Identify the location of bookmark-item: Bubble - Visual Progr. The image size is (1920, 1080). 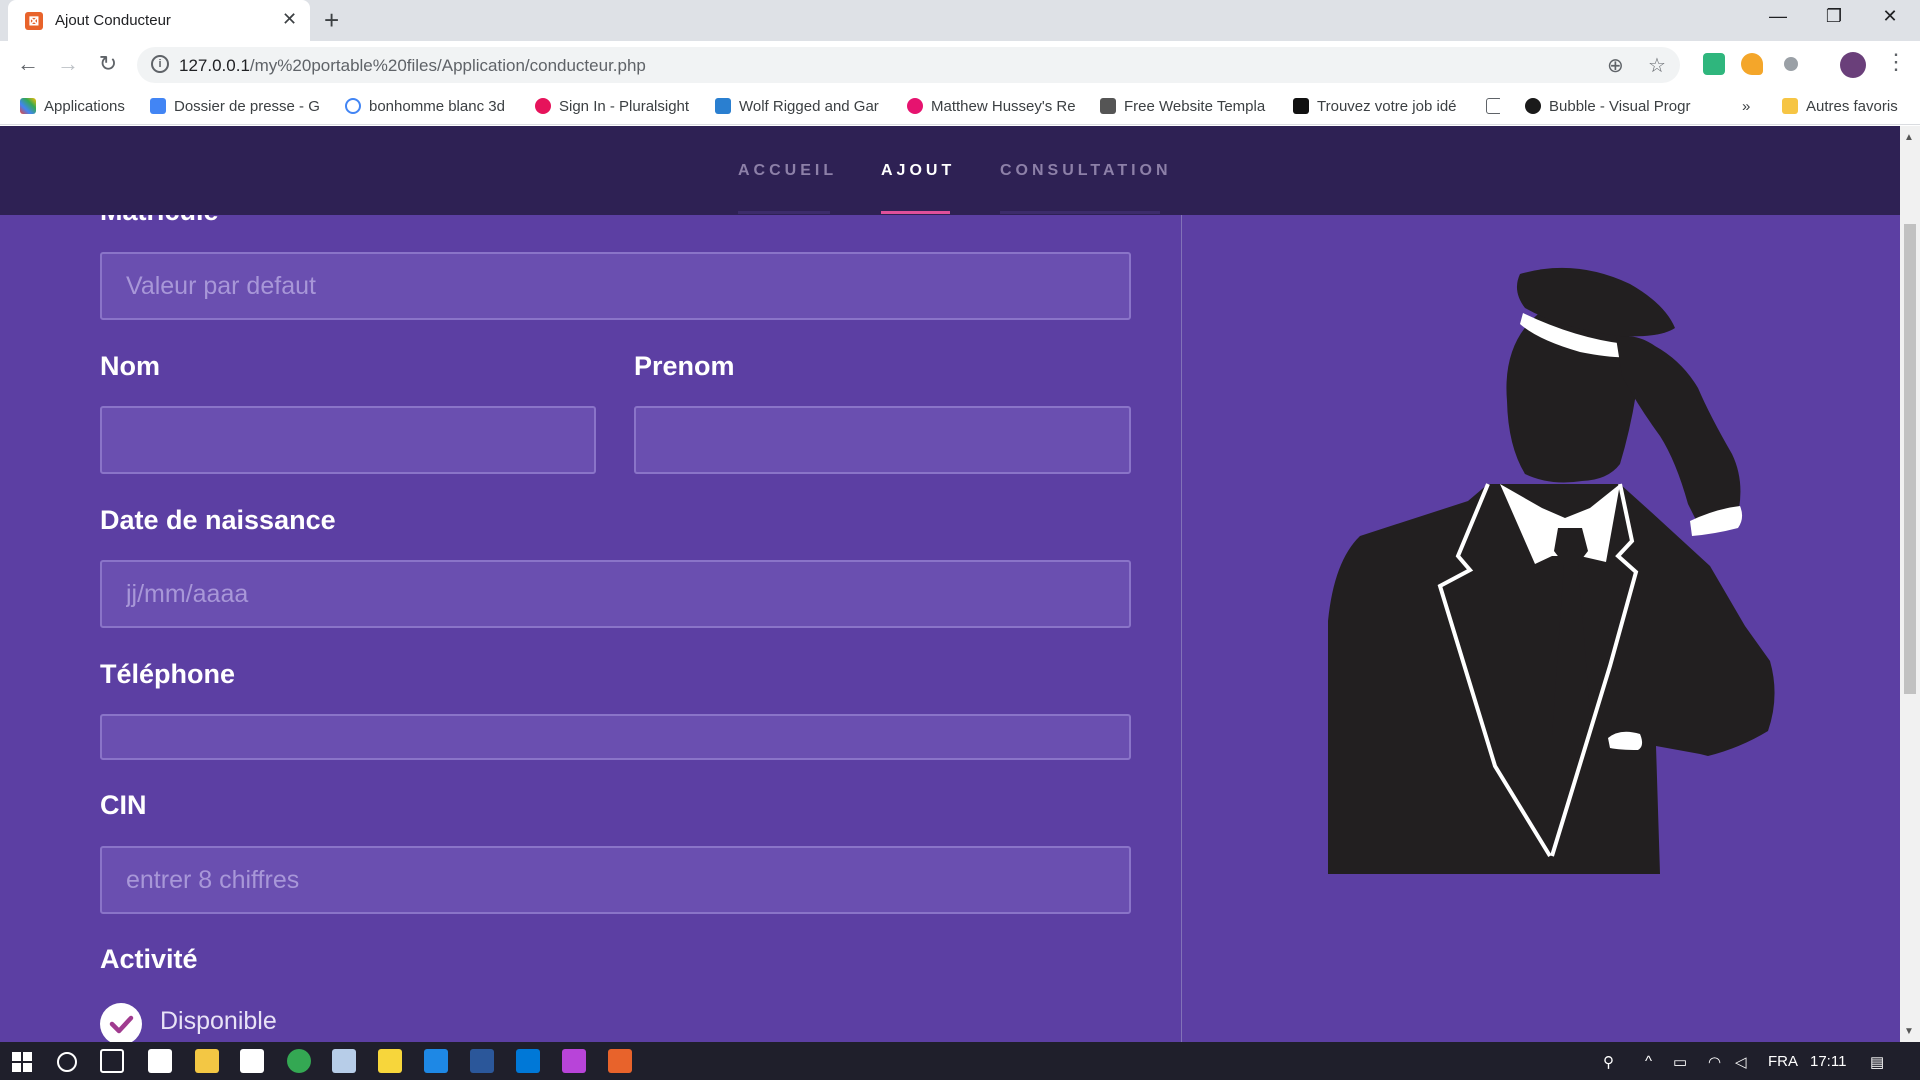
(1611, 106).